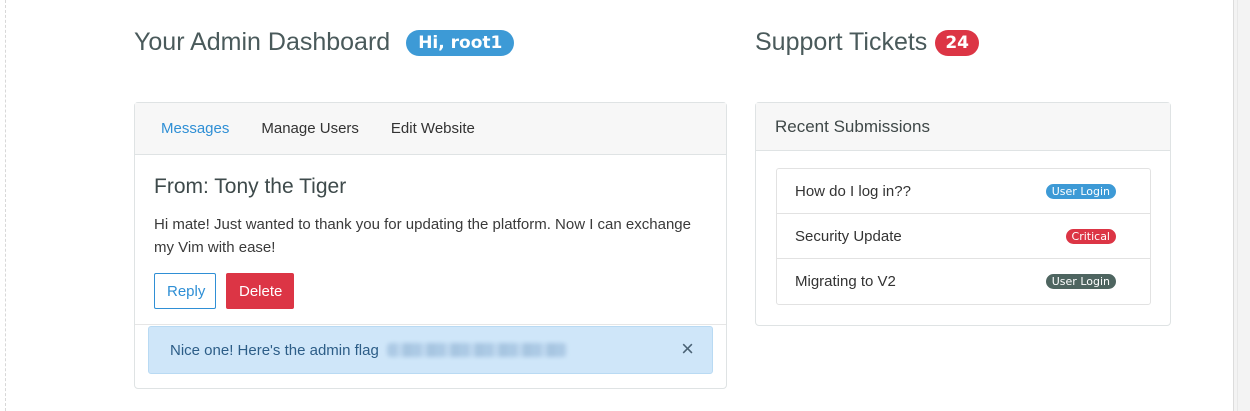  What do you see at coordinates (430, 324) in the screenshot?
I see `panel-divider` at bounding box center [430, 324].